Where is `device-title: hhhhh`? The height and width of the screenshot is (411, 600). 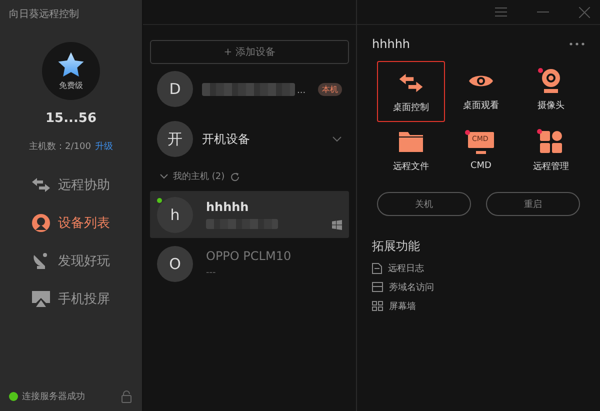 device-title: hhhhh is located at coordinates (391, 44).